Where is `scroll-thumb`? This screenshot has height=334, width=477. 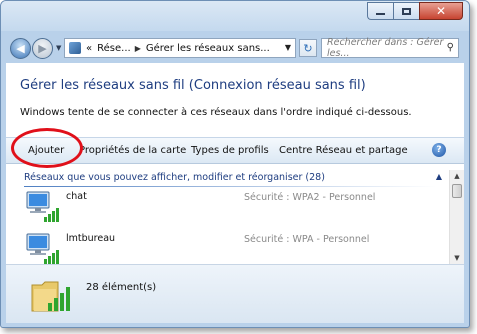
scroll-thumb is located at coordinates (457, 191).